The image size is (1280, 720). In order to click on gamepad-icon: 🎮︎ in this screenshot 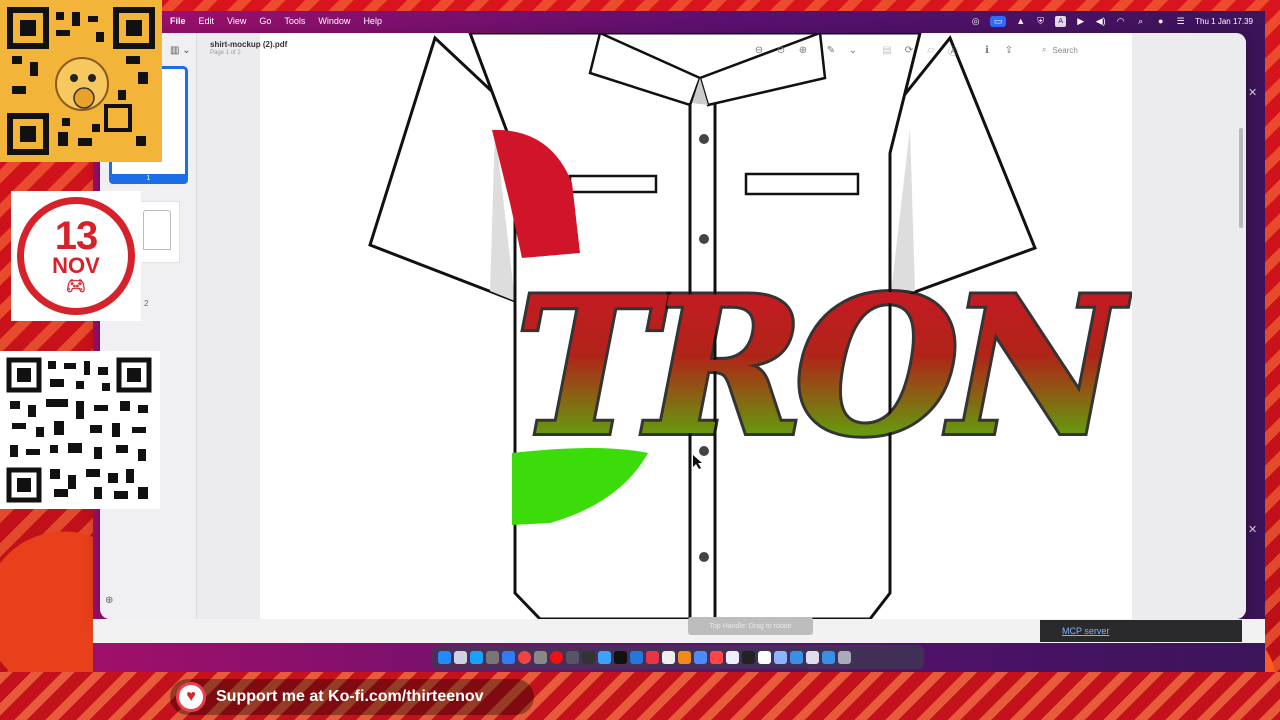, I will do `click(76, 286)`.